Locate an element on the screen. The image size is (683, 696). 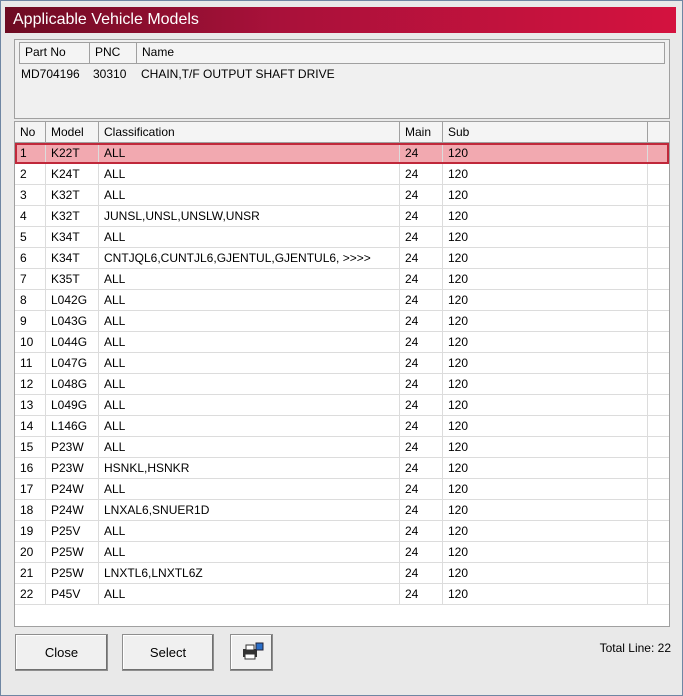
table-row: 14 L146G ALL 24 120 is located at coordinates (342, 426).